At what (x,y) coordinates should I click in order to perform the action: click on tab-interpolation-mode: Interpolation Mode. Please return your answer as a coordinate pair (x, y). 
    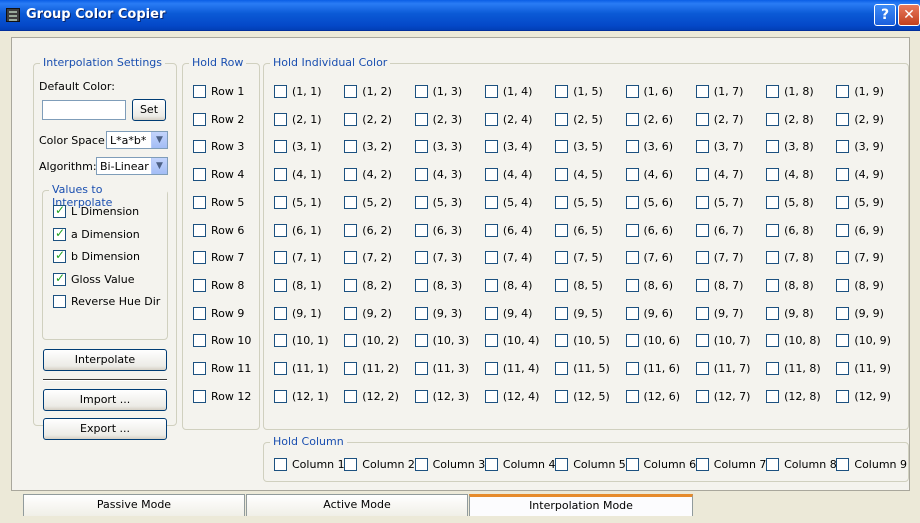
    Looking at the image, I should click on (581, 505).